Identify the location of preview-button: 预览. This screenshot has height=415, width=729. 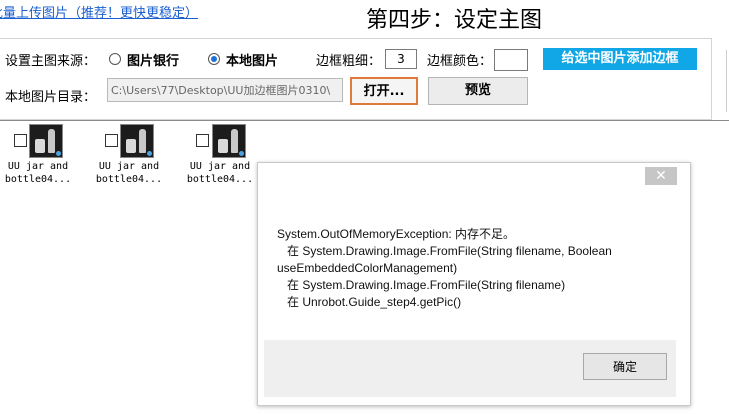
(478, 91).